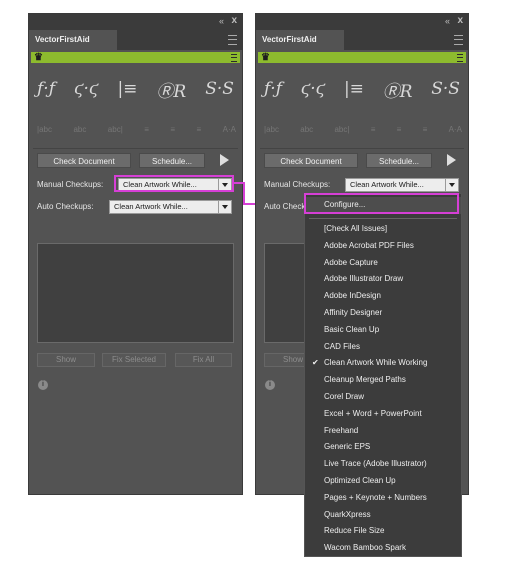 The width and height of the screenshot is (505, 578). I want to click on menu-item-checked: ✔ Clean Artwork While Working, so click(383, 363).